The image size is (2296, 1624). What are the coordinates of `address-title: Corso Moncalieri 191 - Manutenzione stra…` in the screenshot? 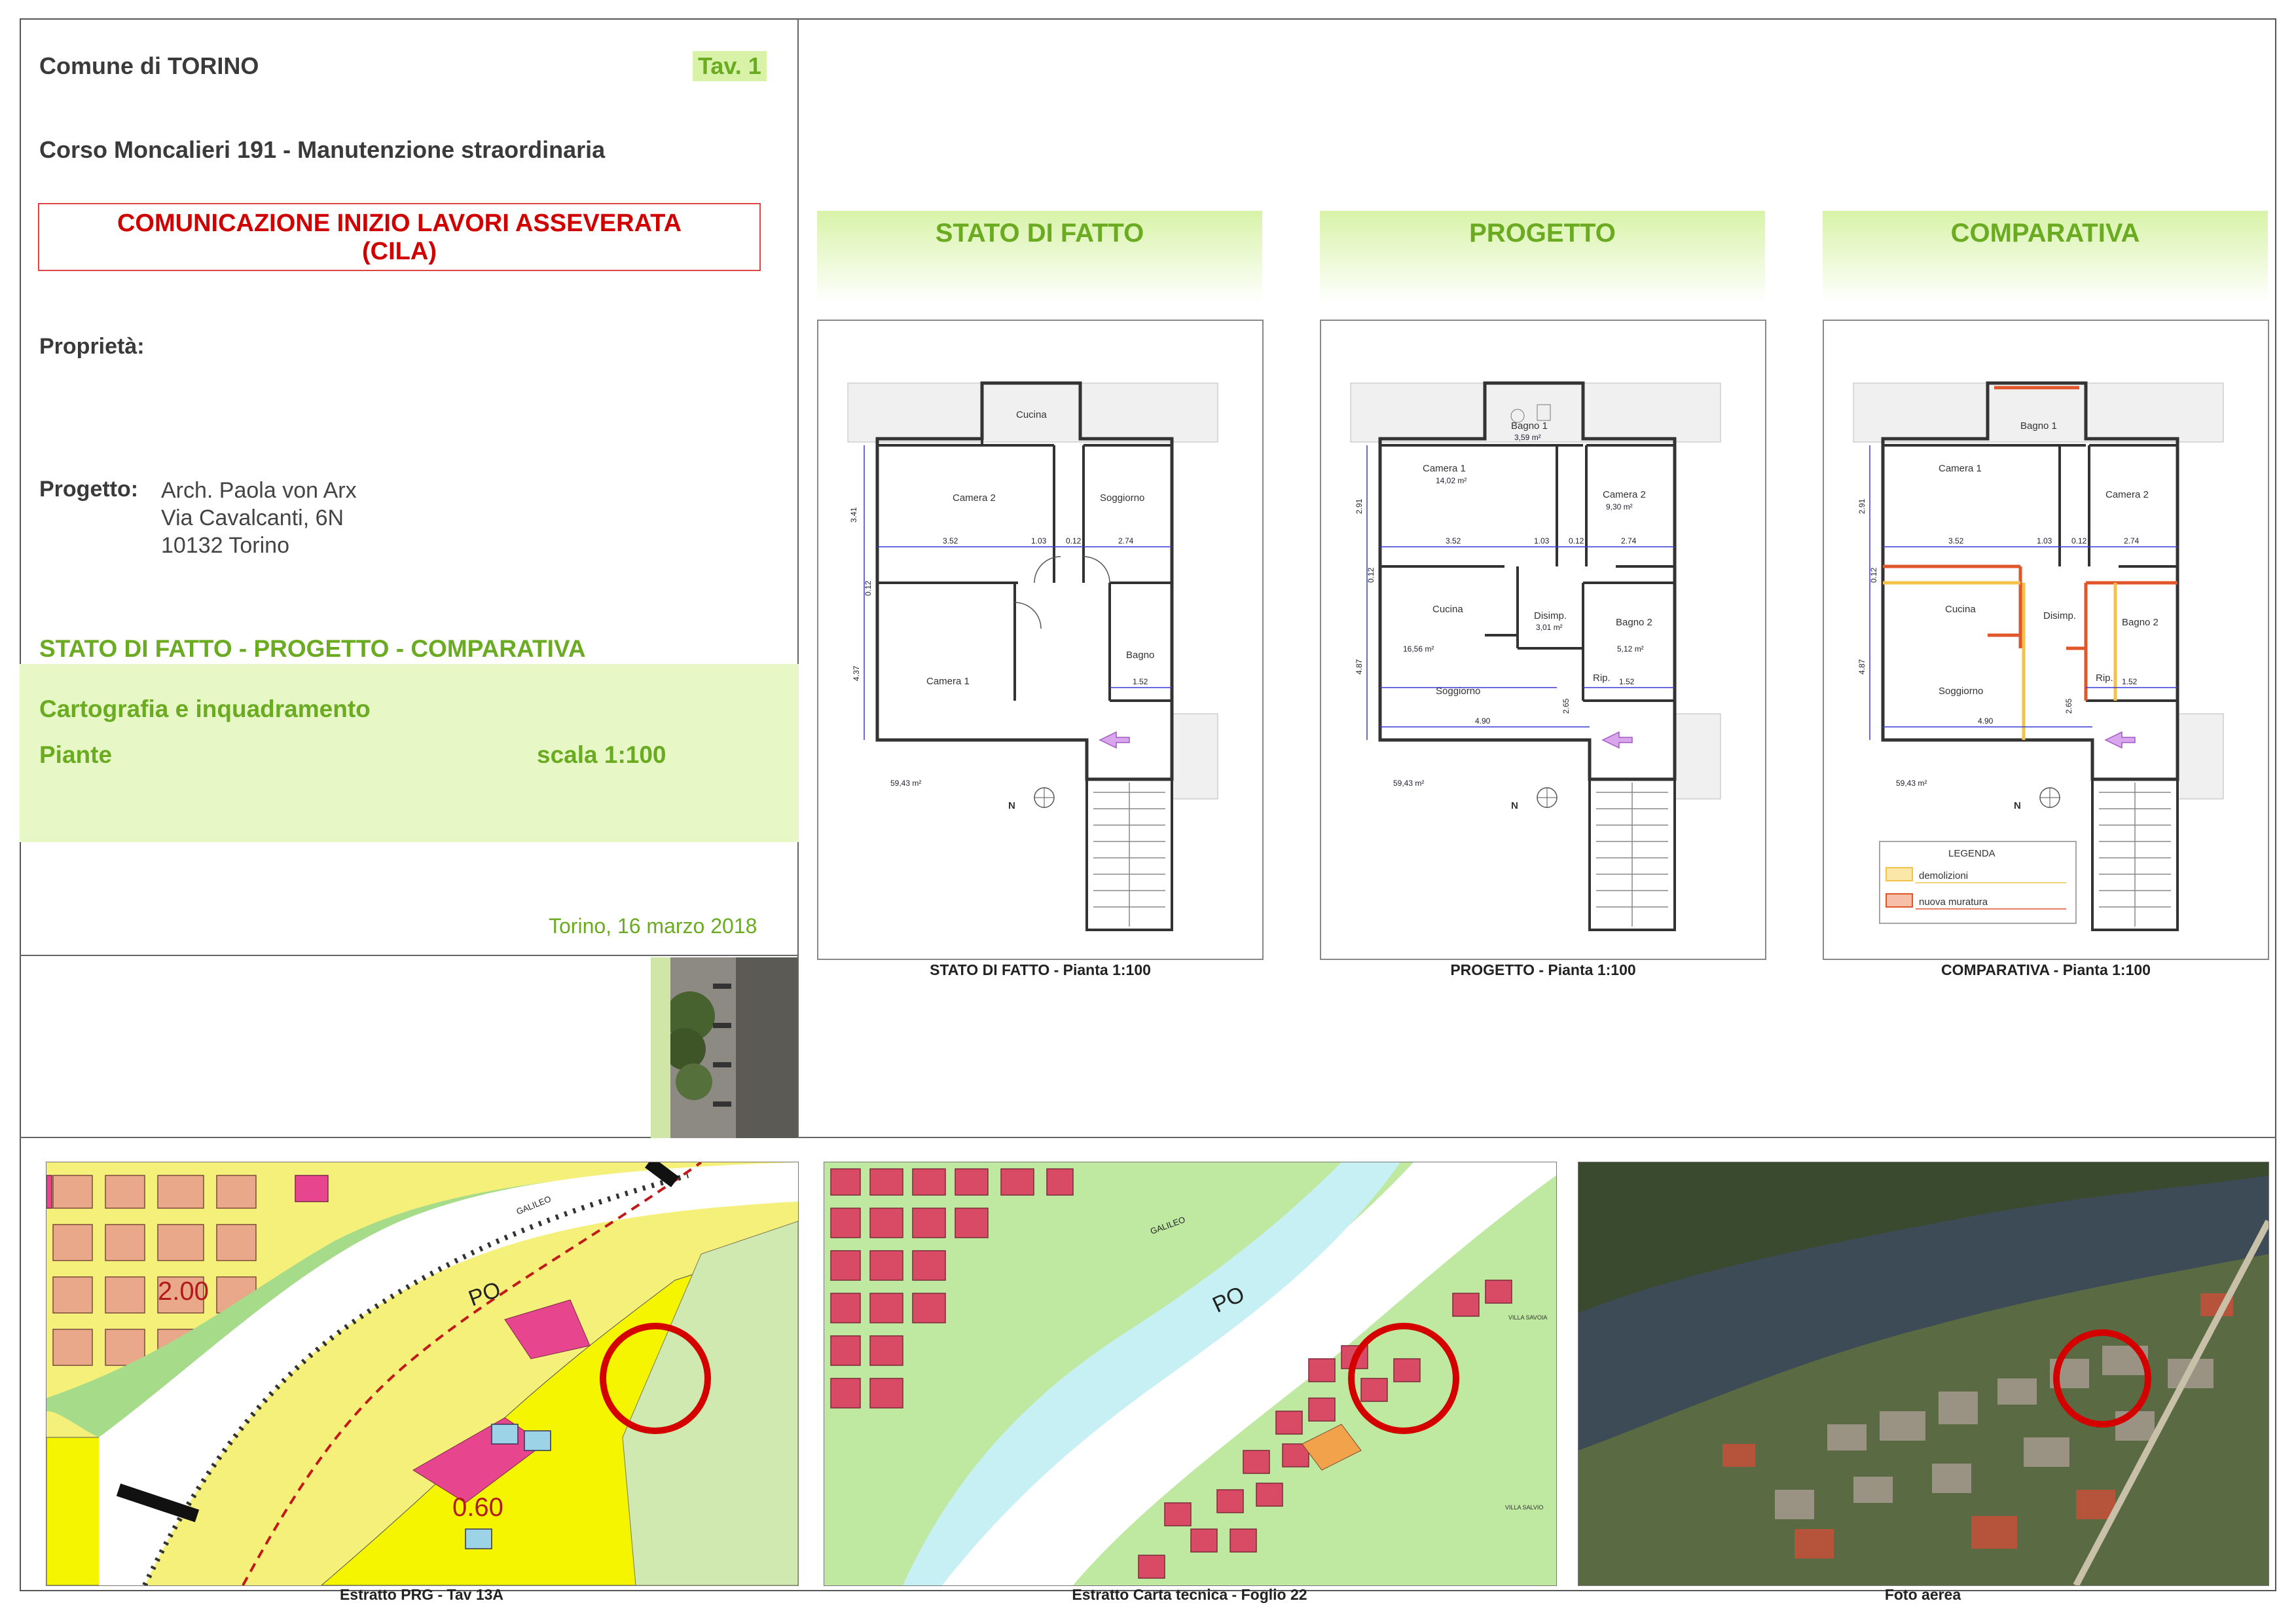 It's located at (322, 149).